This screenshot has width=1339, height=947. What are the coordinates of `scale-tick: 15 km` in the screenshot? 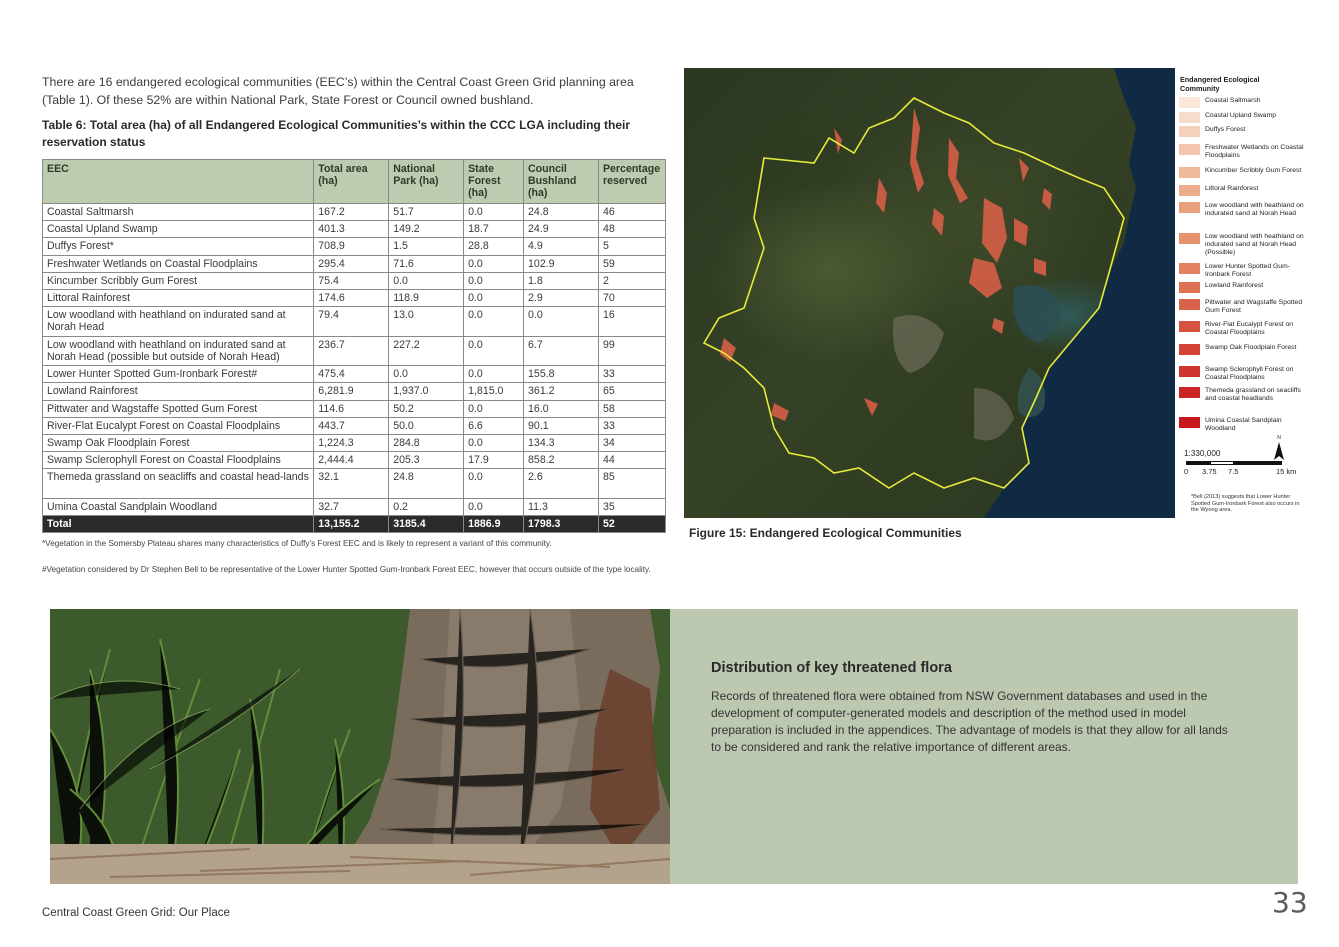 It's located at (1286, 471).